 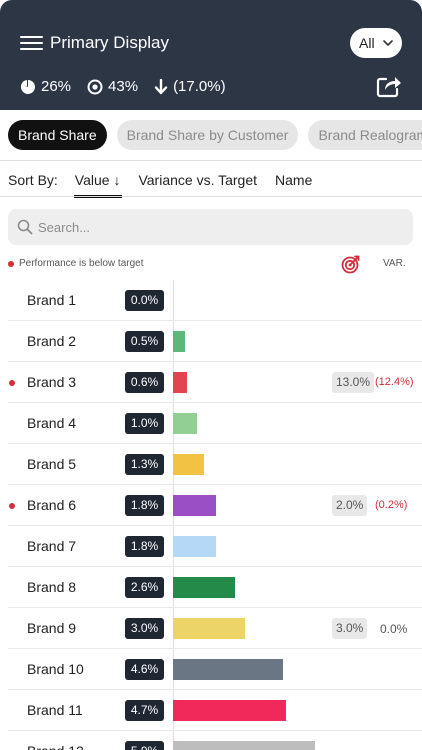 What do you see at coordinates (98, 185) in the screenshot?
I see `sort-by-value: Value ↓` at bounding box center [98, 185].